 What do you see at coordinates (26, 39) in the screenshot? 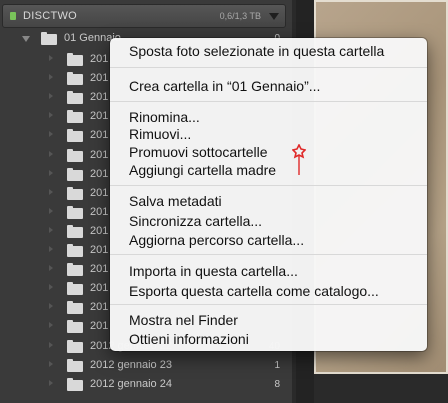
I see `disclosure-down-icon` at bounding box center [26, 39].